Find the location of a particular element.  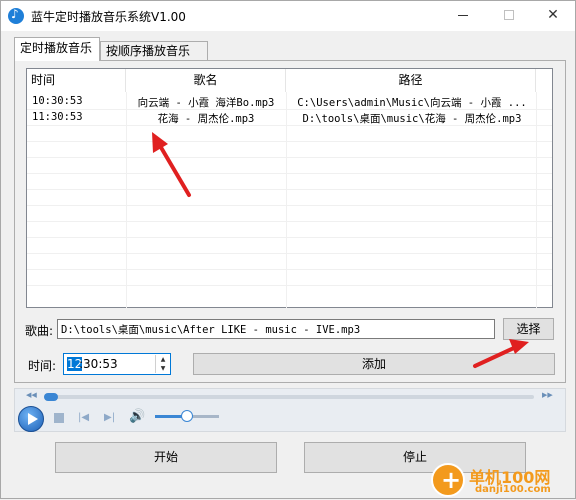

column-header-path: 路径 is located at coordinates (411, 80).